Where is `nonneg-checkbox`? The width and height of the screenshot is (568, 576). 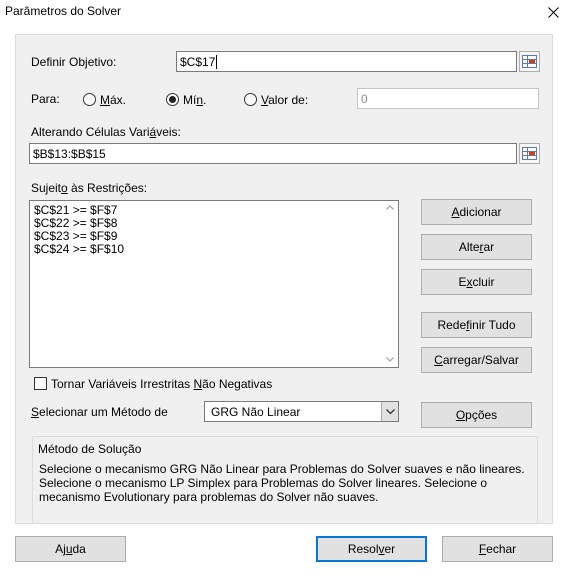 nonneg-checkbox is located at coordinates (40, 383).